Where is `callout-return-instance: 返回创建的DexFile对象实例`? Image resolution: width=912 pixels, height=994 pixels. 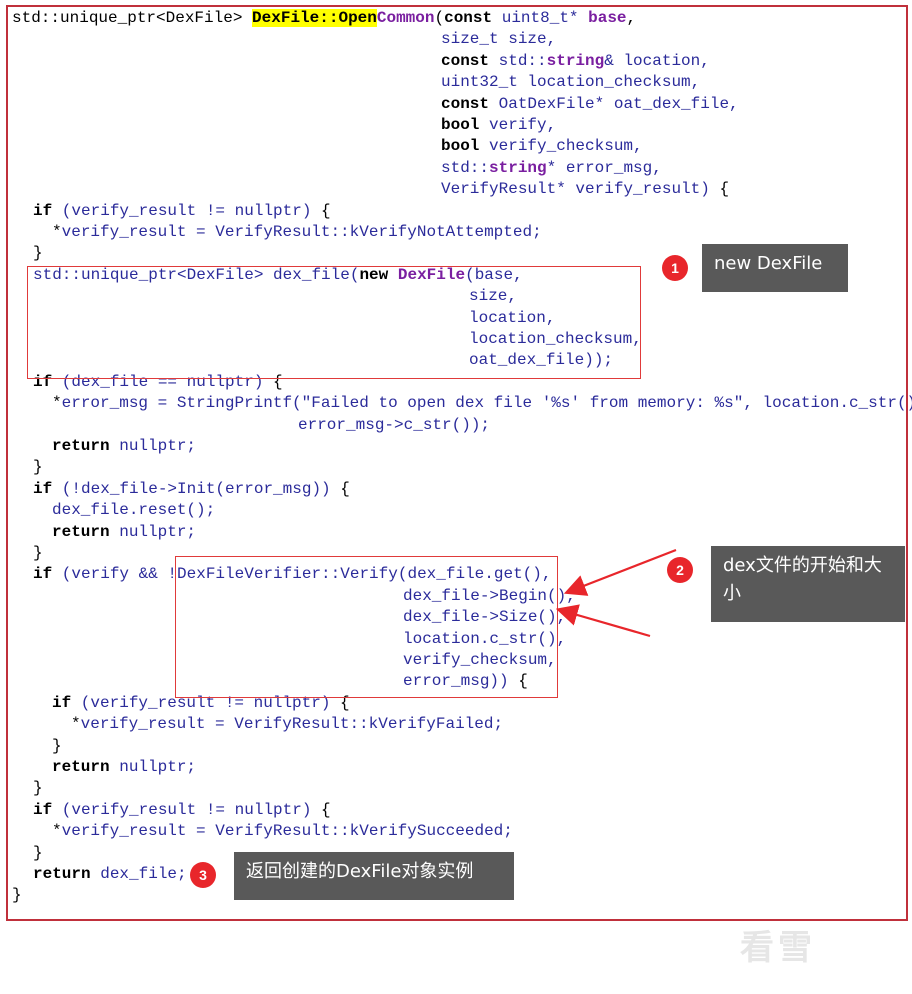
callout-return-instance: 返回创建的DexFile对象实例 is located at coordinates (374, 876).